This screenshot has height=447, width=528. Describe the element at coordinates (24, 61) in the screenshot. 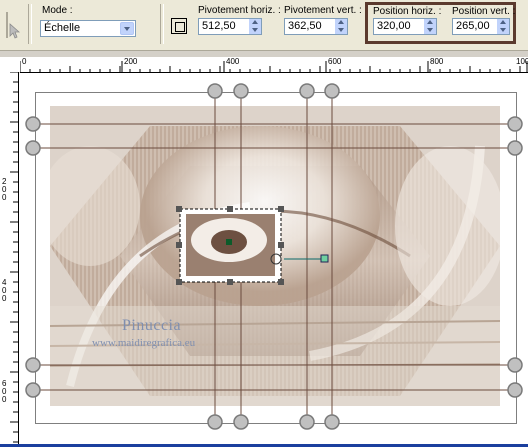

I see `ruler-label: 0` at that location.